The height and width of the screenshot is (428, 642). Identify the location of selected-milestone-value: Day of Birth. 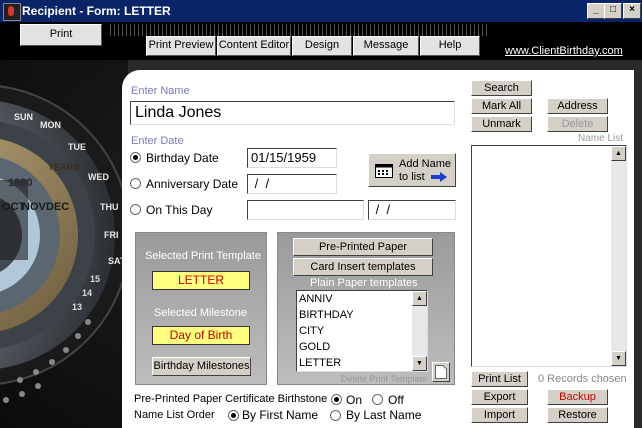
(201, 335).